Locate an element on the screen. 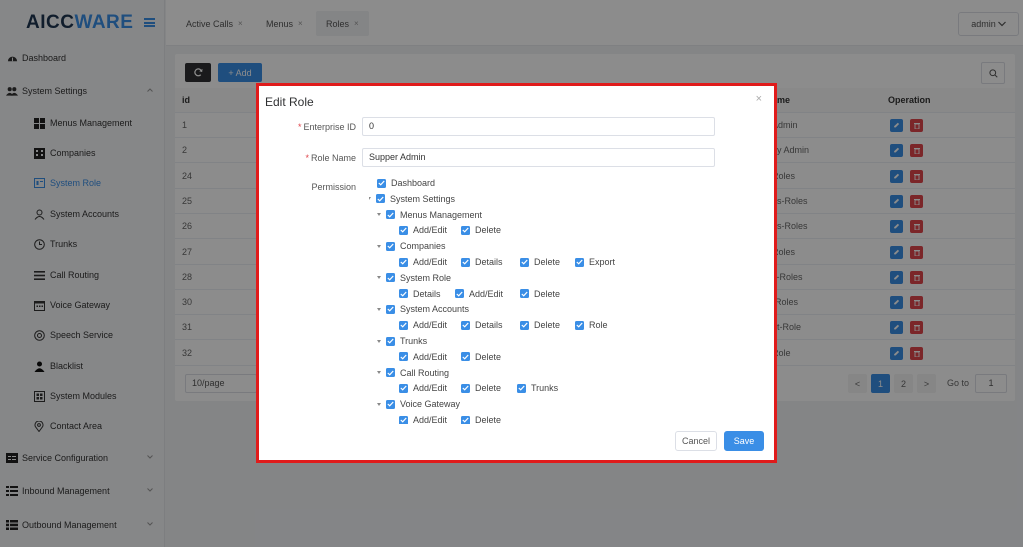 The height and width of the screenshot is (547, 1023). permission-node: System Role is located at coordinates (414, 278).